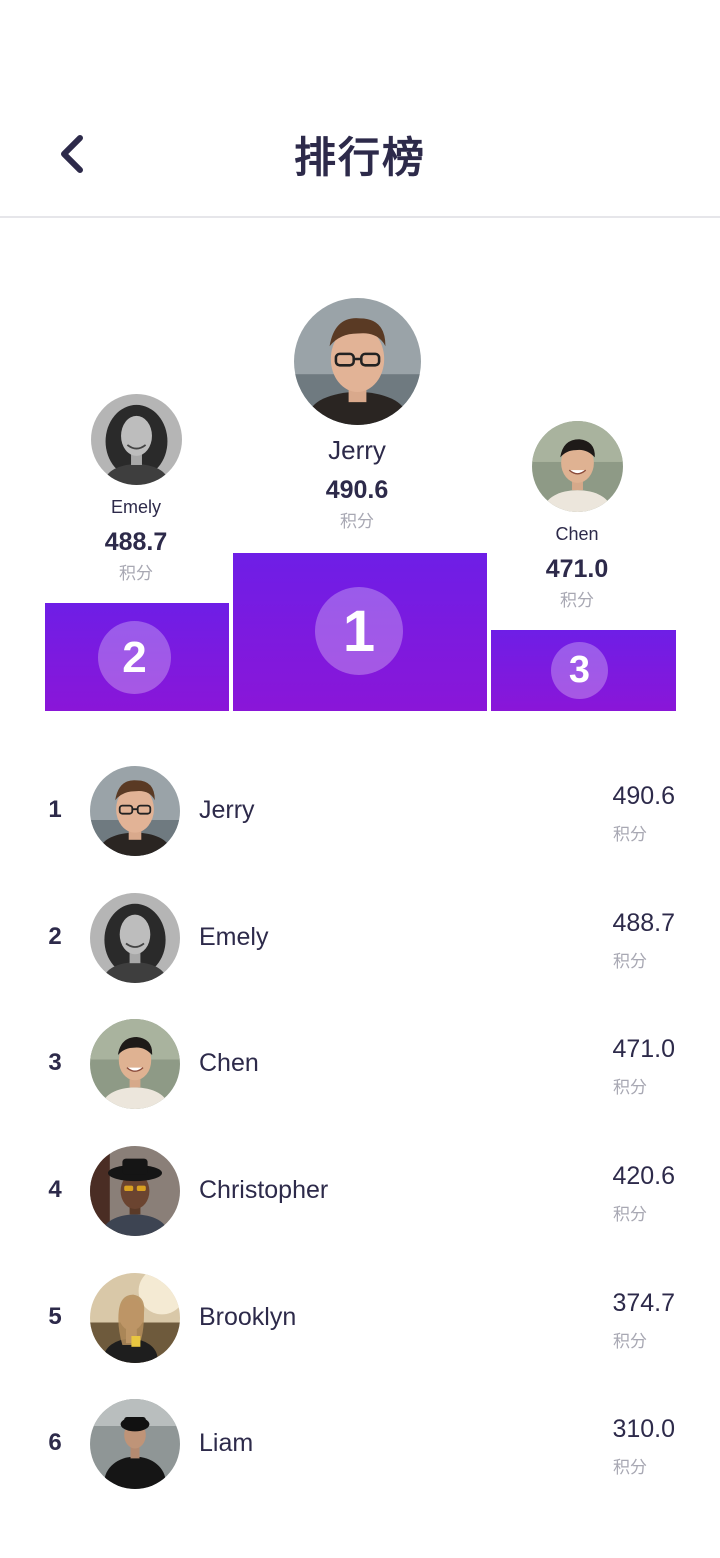 This screenshot has width=720, height=1558. What do you see at coordinates (357, 450) in the screenshot?
I see `winner-name: Jerry` at bounding box center [357, 450].